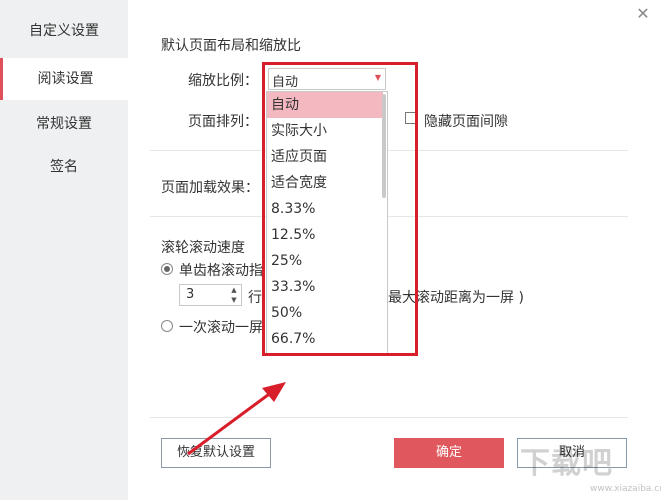  I want to click on hide-gap-checkbox, so click(411, 118).